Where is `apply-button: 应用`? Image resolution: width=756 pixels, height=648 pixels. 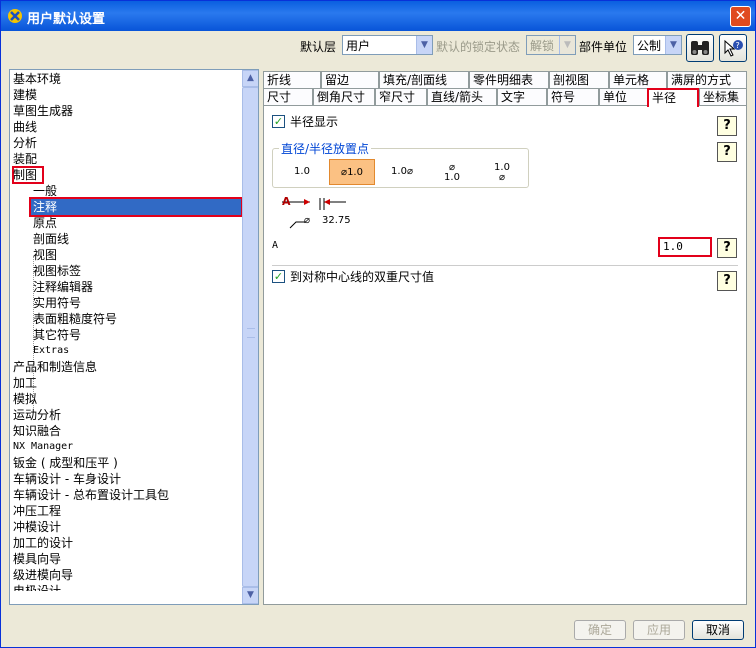 apply-button: 应用 is located at coordinates (659, 630).